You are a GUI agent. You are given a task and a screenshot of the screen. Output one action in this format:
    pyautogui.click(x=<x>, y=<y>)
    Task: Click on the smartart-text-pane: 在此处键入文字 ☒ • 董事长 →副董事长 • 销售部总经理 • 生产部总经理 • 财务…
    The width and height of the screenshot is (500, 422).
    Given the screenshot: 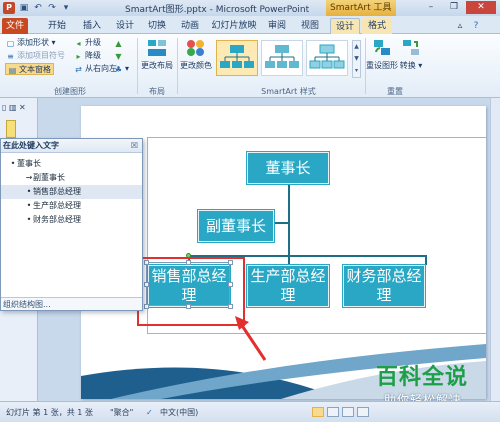 What is the action you would take?
    pyautogui.click(x=71, y=224)
    